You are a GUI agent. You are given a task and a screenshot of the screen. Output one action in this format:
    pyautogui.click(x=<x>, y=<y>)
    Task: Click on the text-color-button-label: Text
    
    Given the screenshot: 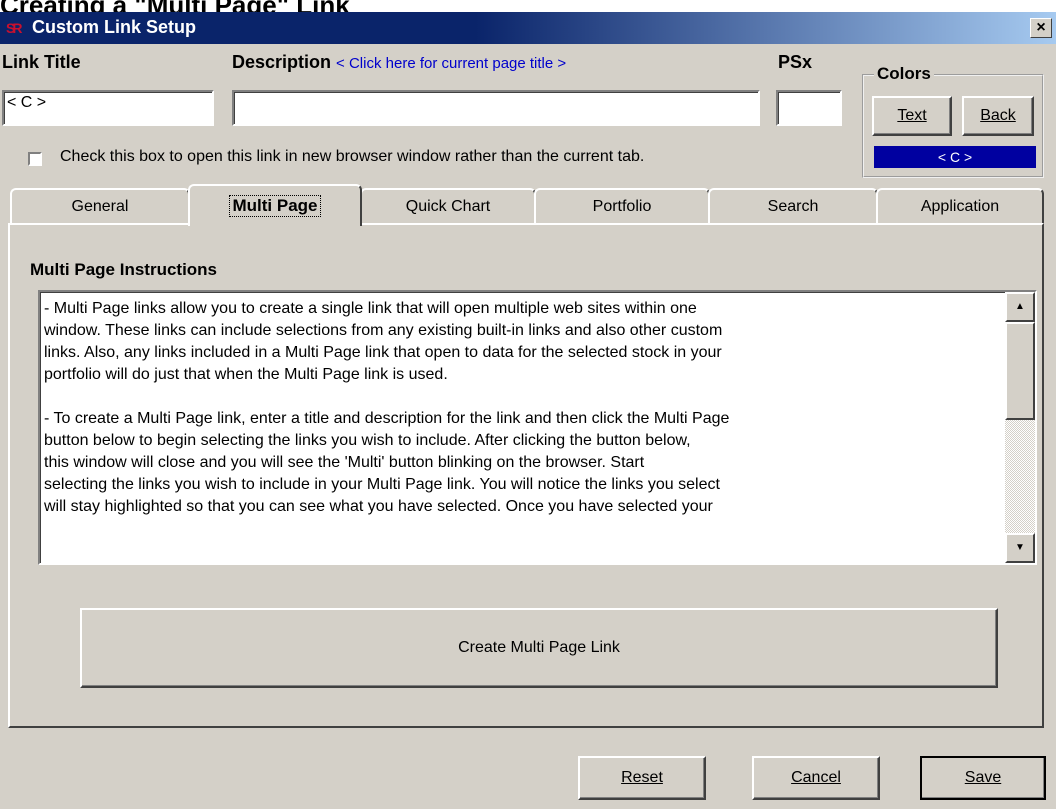 What is the action you would take?
    pyautogui.click(x=912, y=115)
    